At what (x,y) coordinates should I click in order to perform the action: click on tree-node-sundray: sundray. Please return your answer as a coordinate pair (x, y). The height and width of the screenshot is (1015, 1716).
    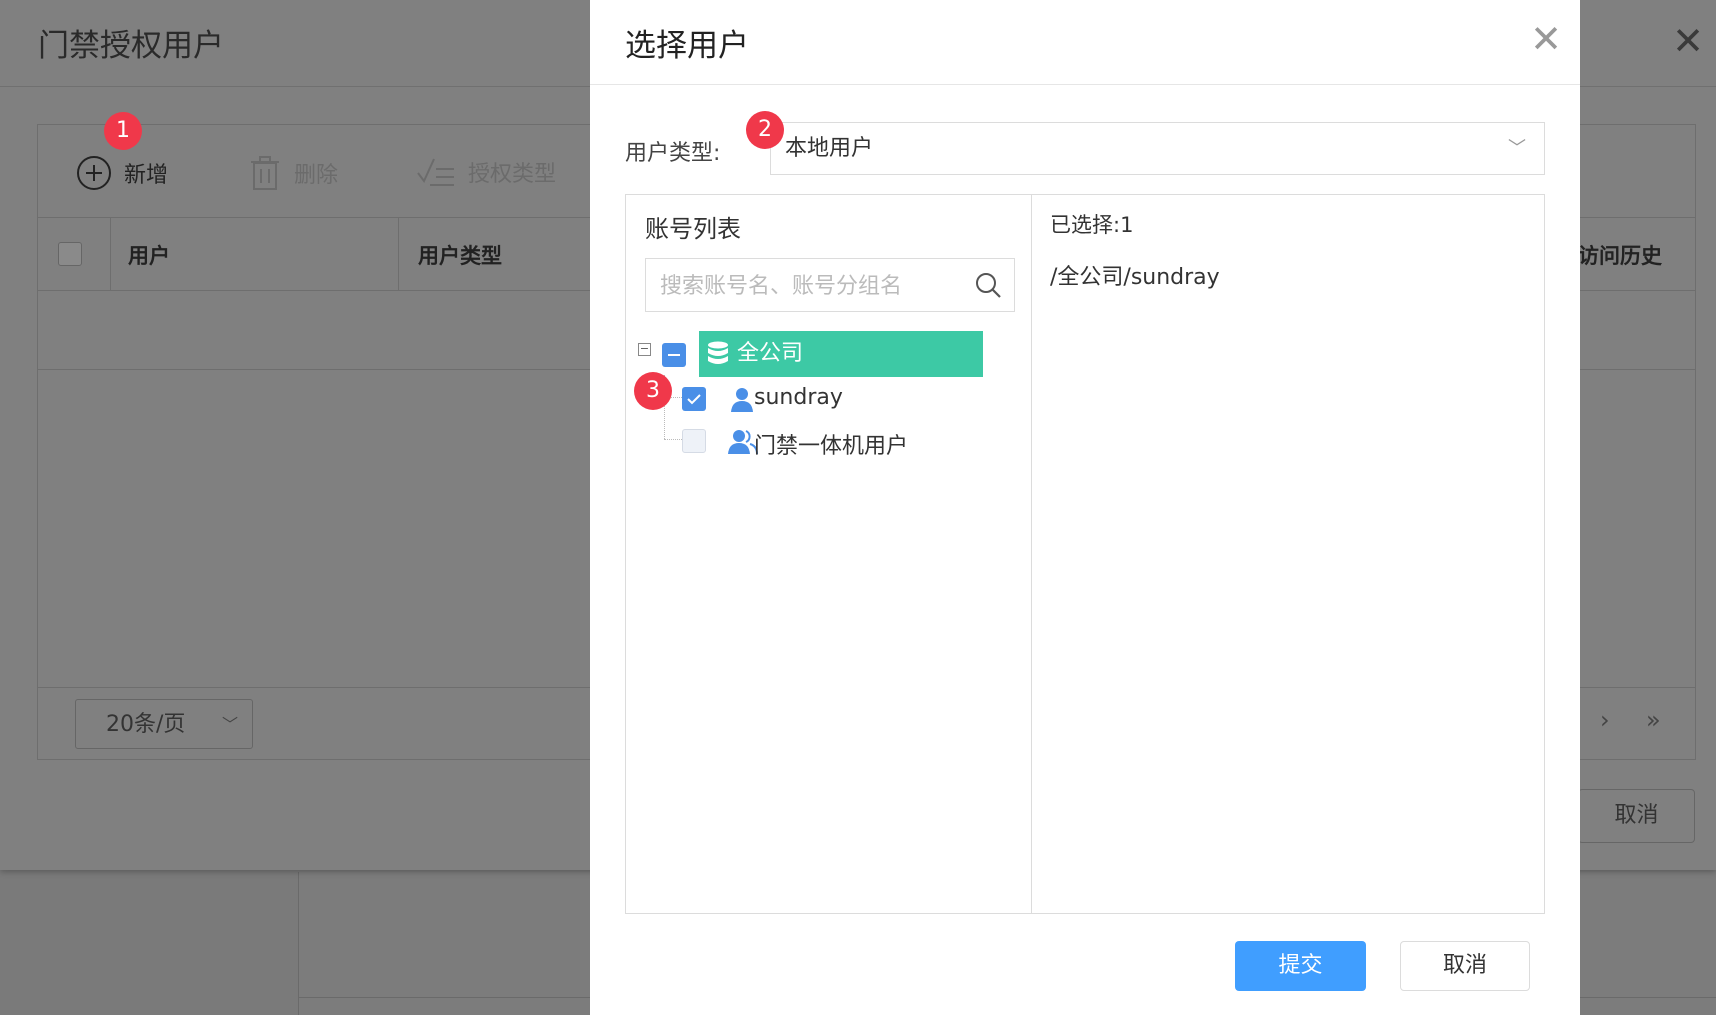
    Looking at the image, I should click on (798, 397).